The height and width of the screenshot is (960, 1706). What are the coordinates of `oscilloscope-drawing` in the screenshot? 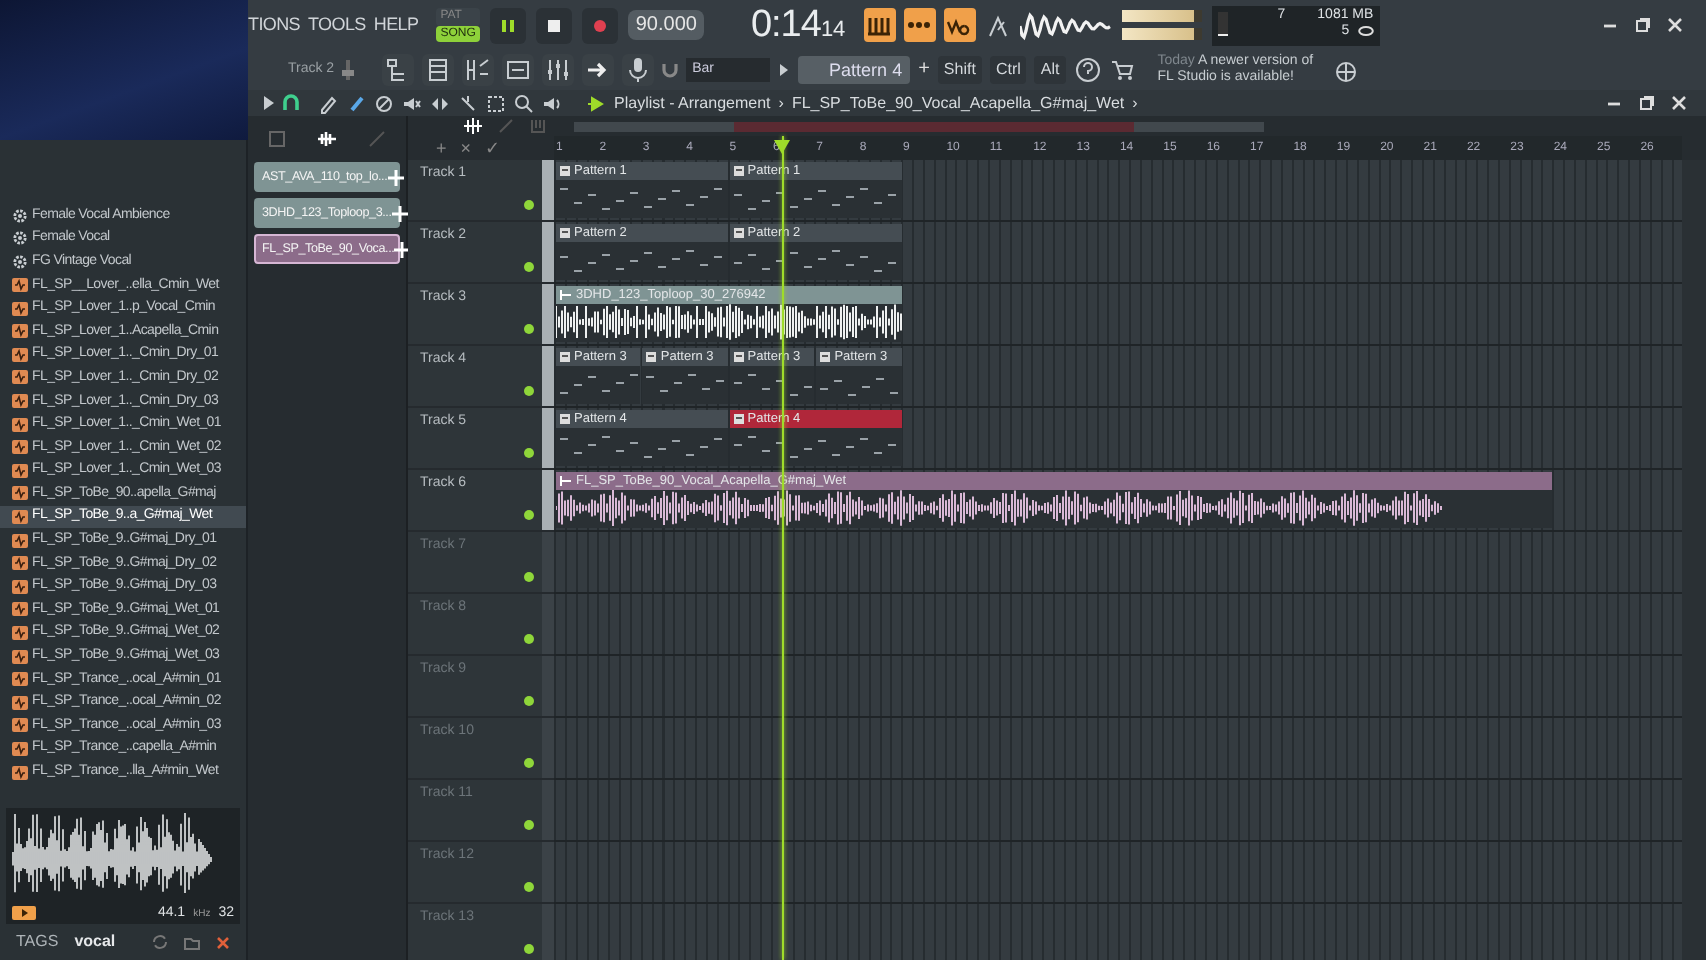 It's located at (1065, 25).